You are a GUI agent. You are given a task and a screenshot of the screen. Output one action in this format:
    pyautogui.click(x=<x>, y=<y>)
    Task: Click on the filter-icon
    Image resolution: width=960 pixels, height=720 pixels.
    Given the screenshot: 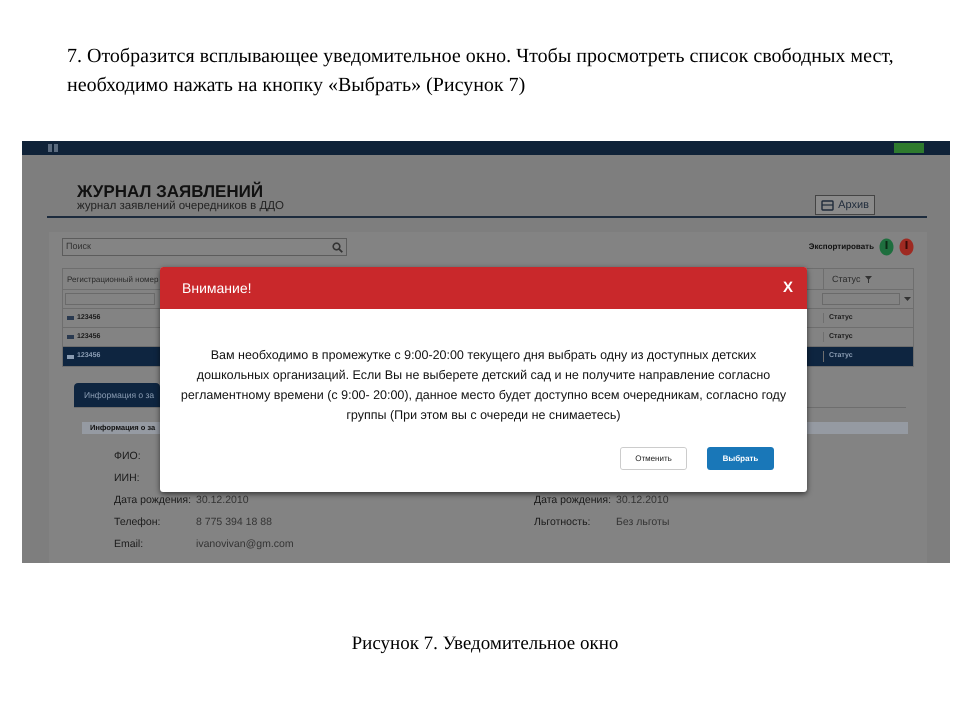 What is the action you would take?
    pyautogui.click(x=868, y=279)
    